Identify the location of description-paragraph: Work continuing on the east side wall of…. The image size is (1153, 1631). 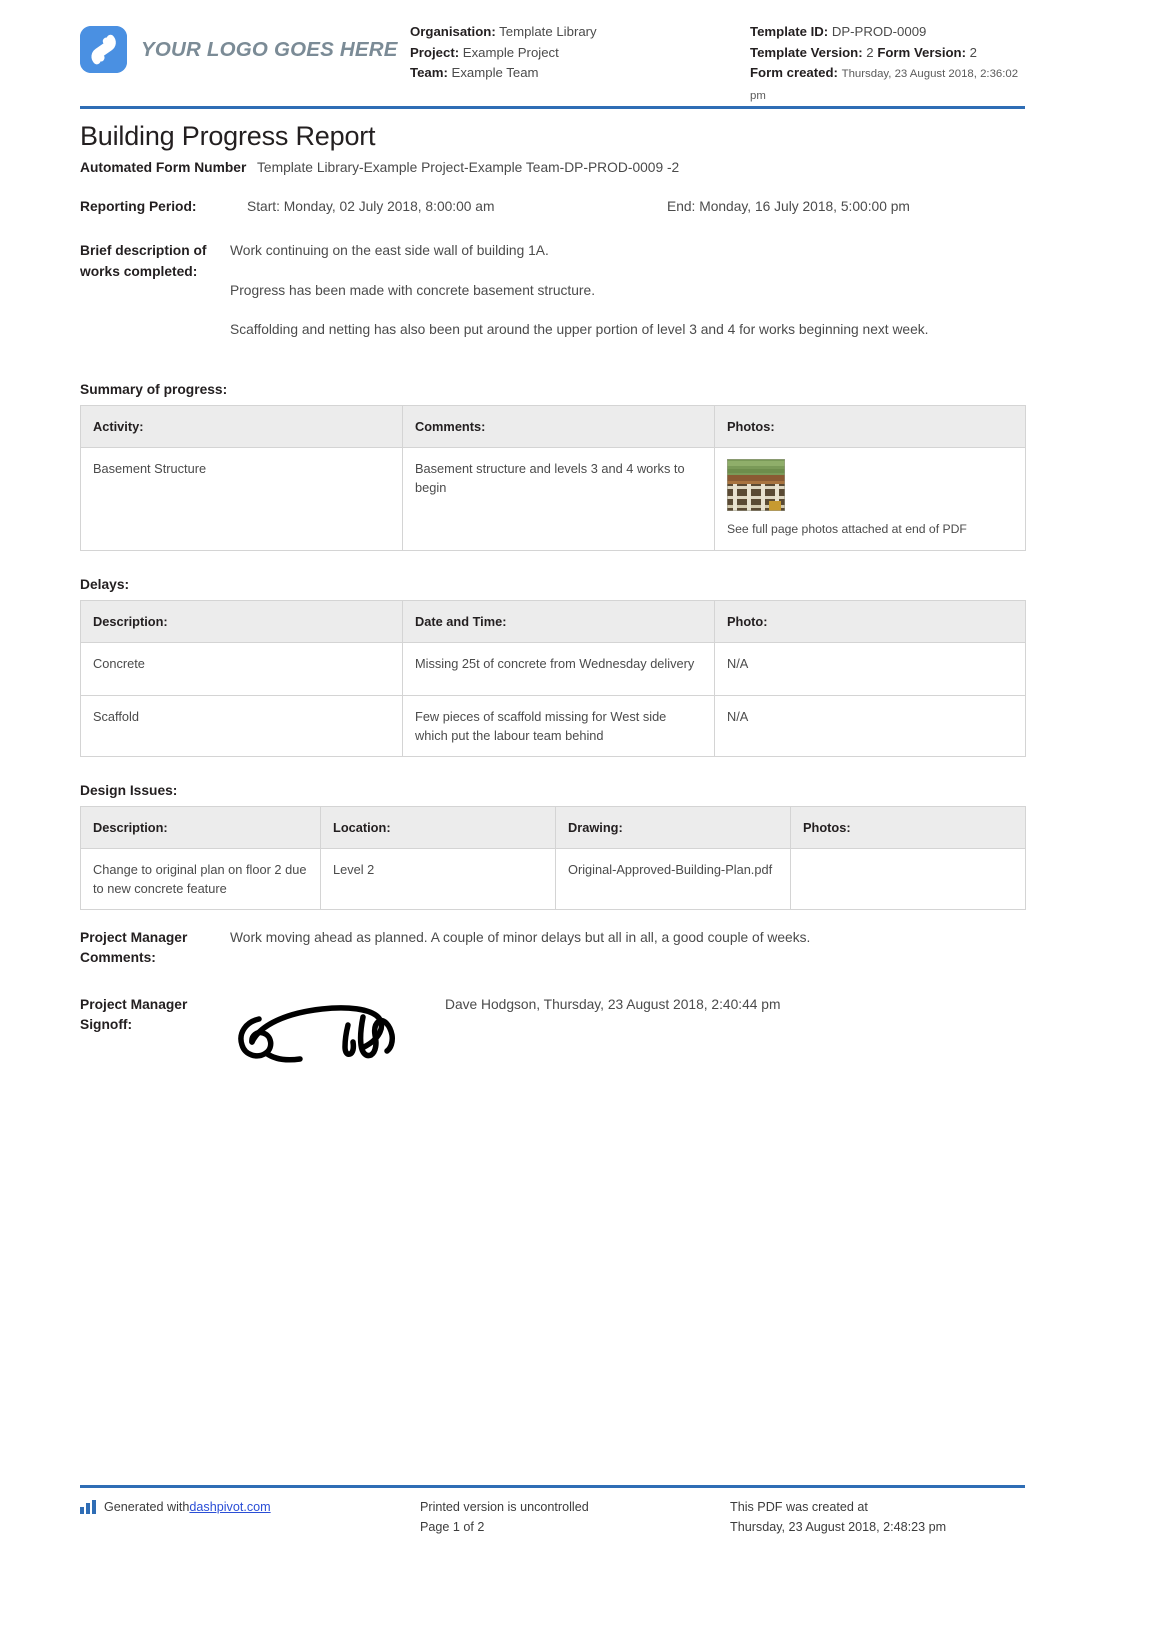
(389, 250).